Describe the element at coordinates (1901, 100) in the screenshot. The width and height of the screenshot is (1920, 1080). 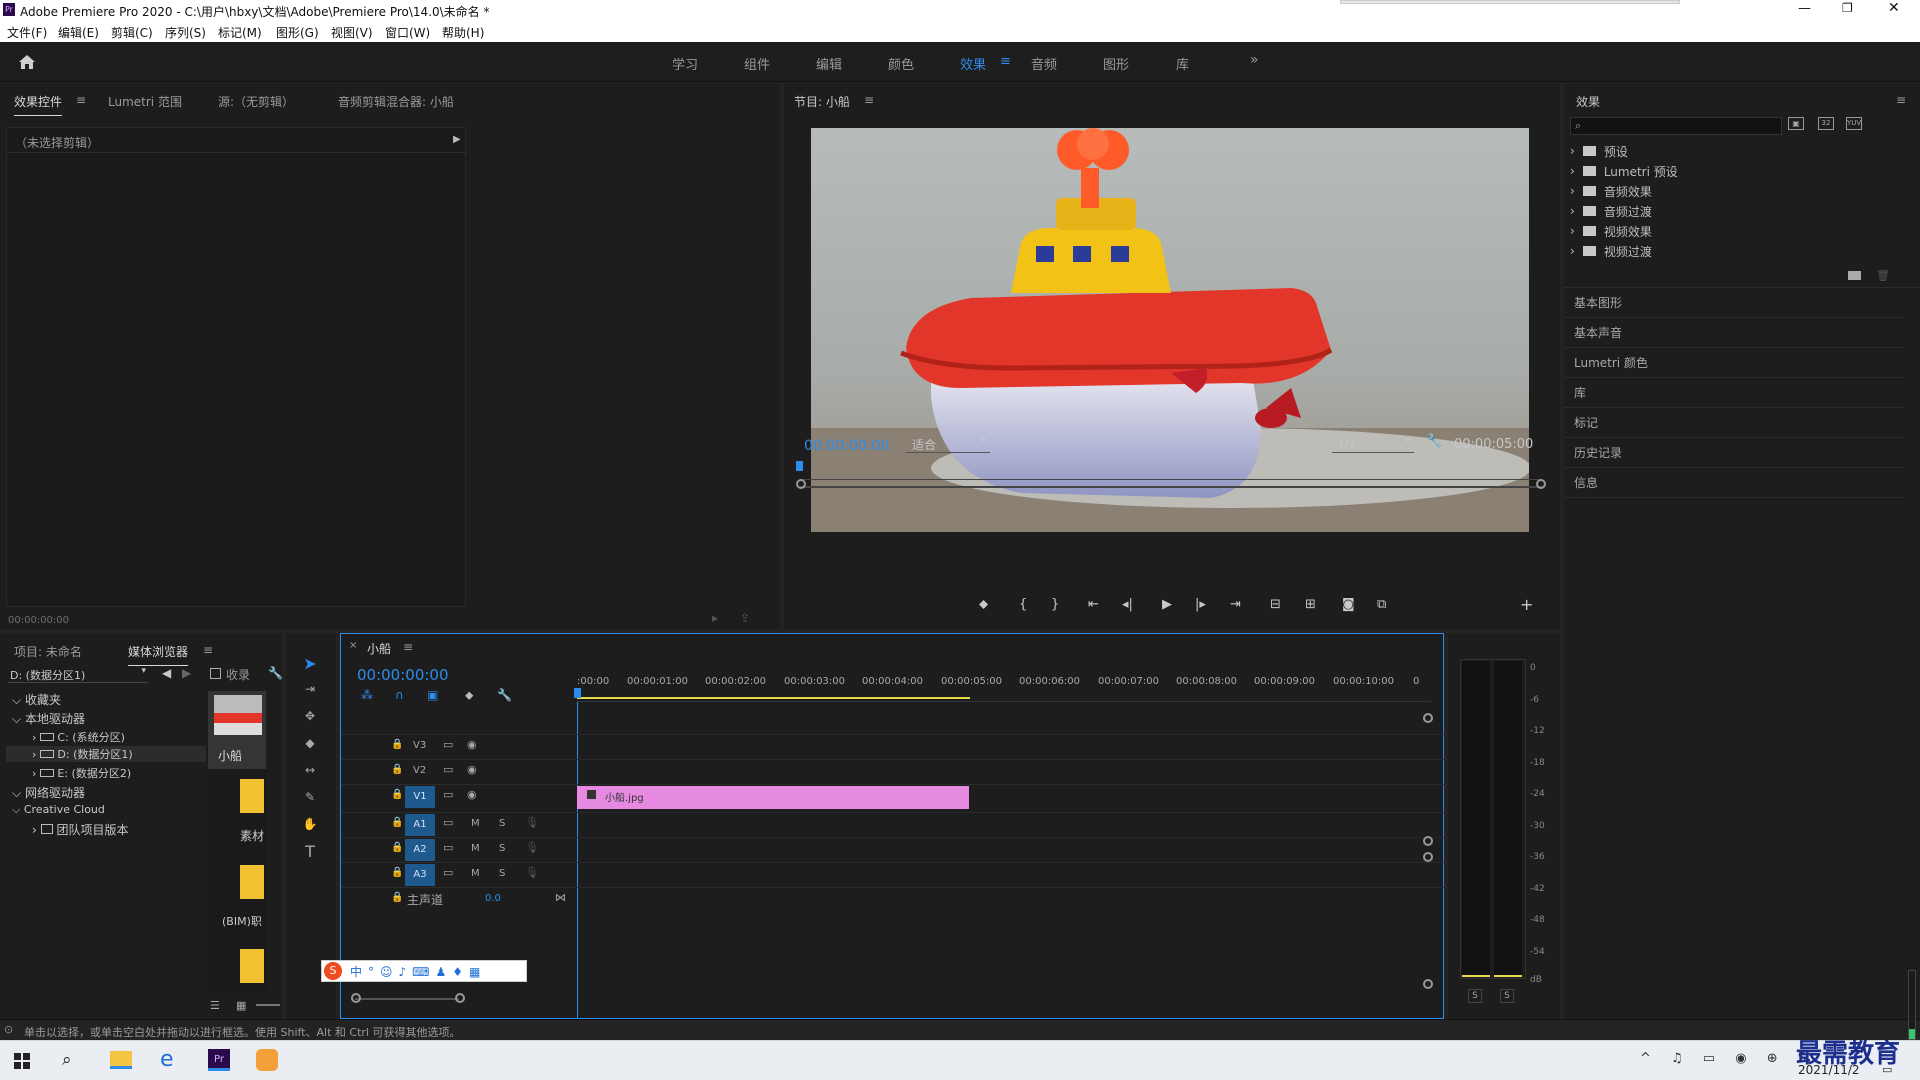
I see `effects-menu-icon: ≡` at that location.